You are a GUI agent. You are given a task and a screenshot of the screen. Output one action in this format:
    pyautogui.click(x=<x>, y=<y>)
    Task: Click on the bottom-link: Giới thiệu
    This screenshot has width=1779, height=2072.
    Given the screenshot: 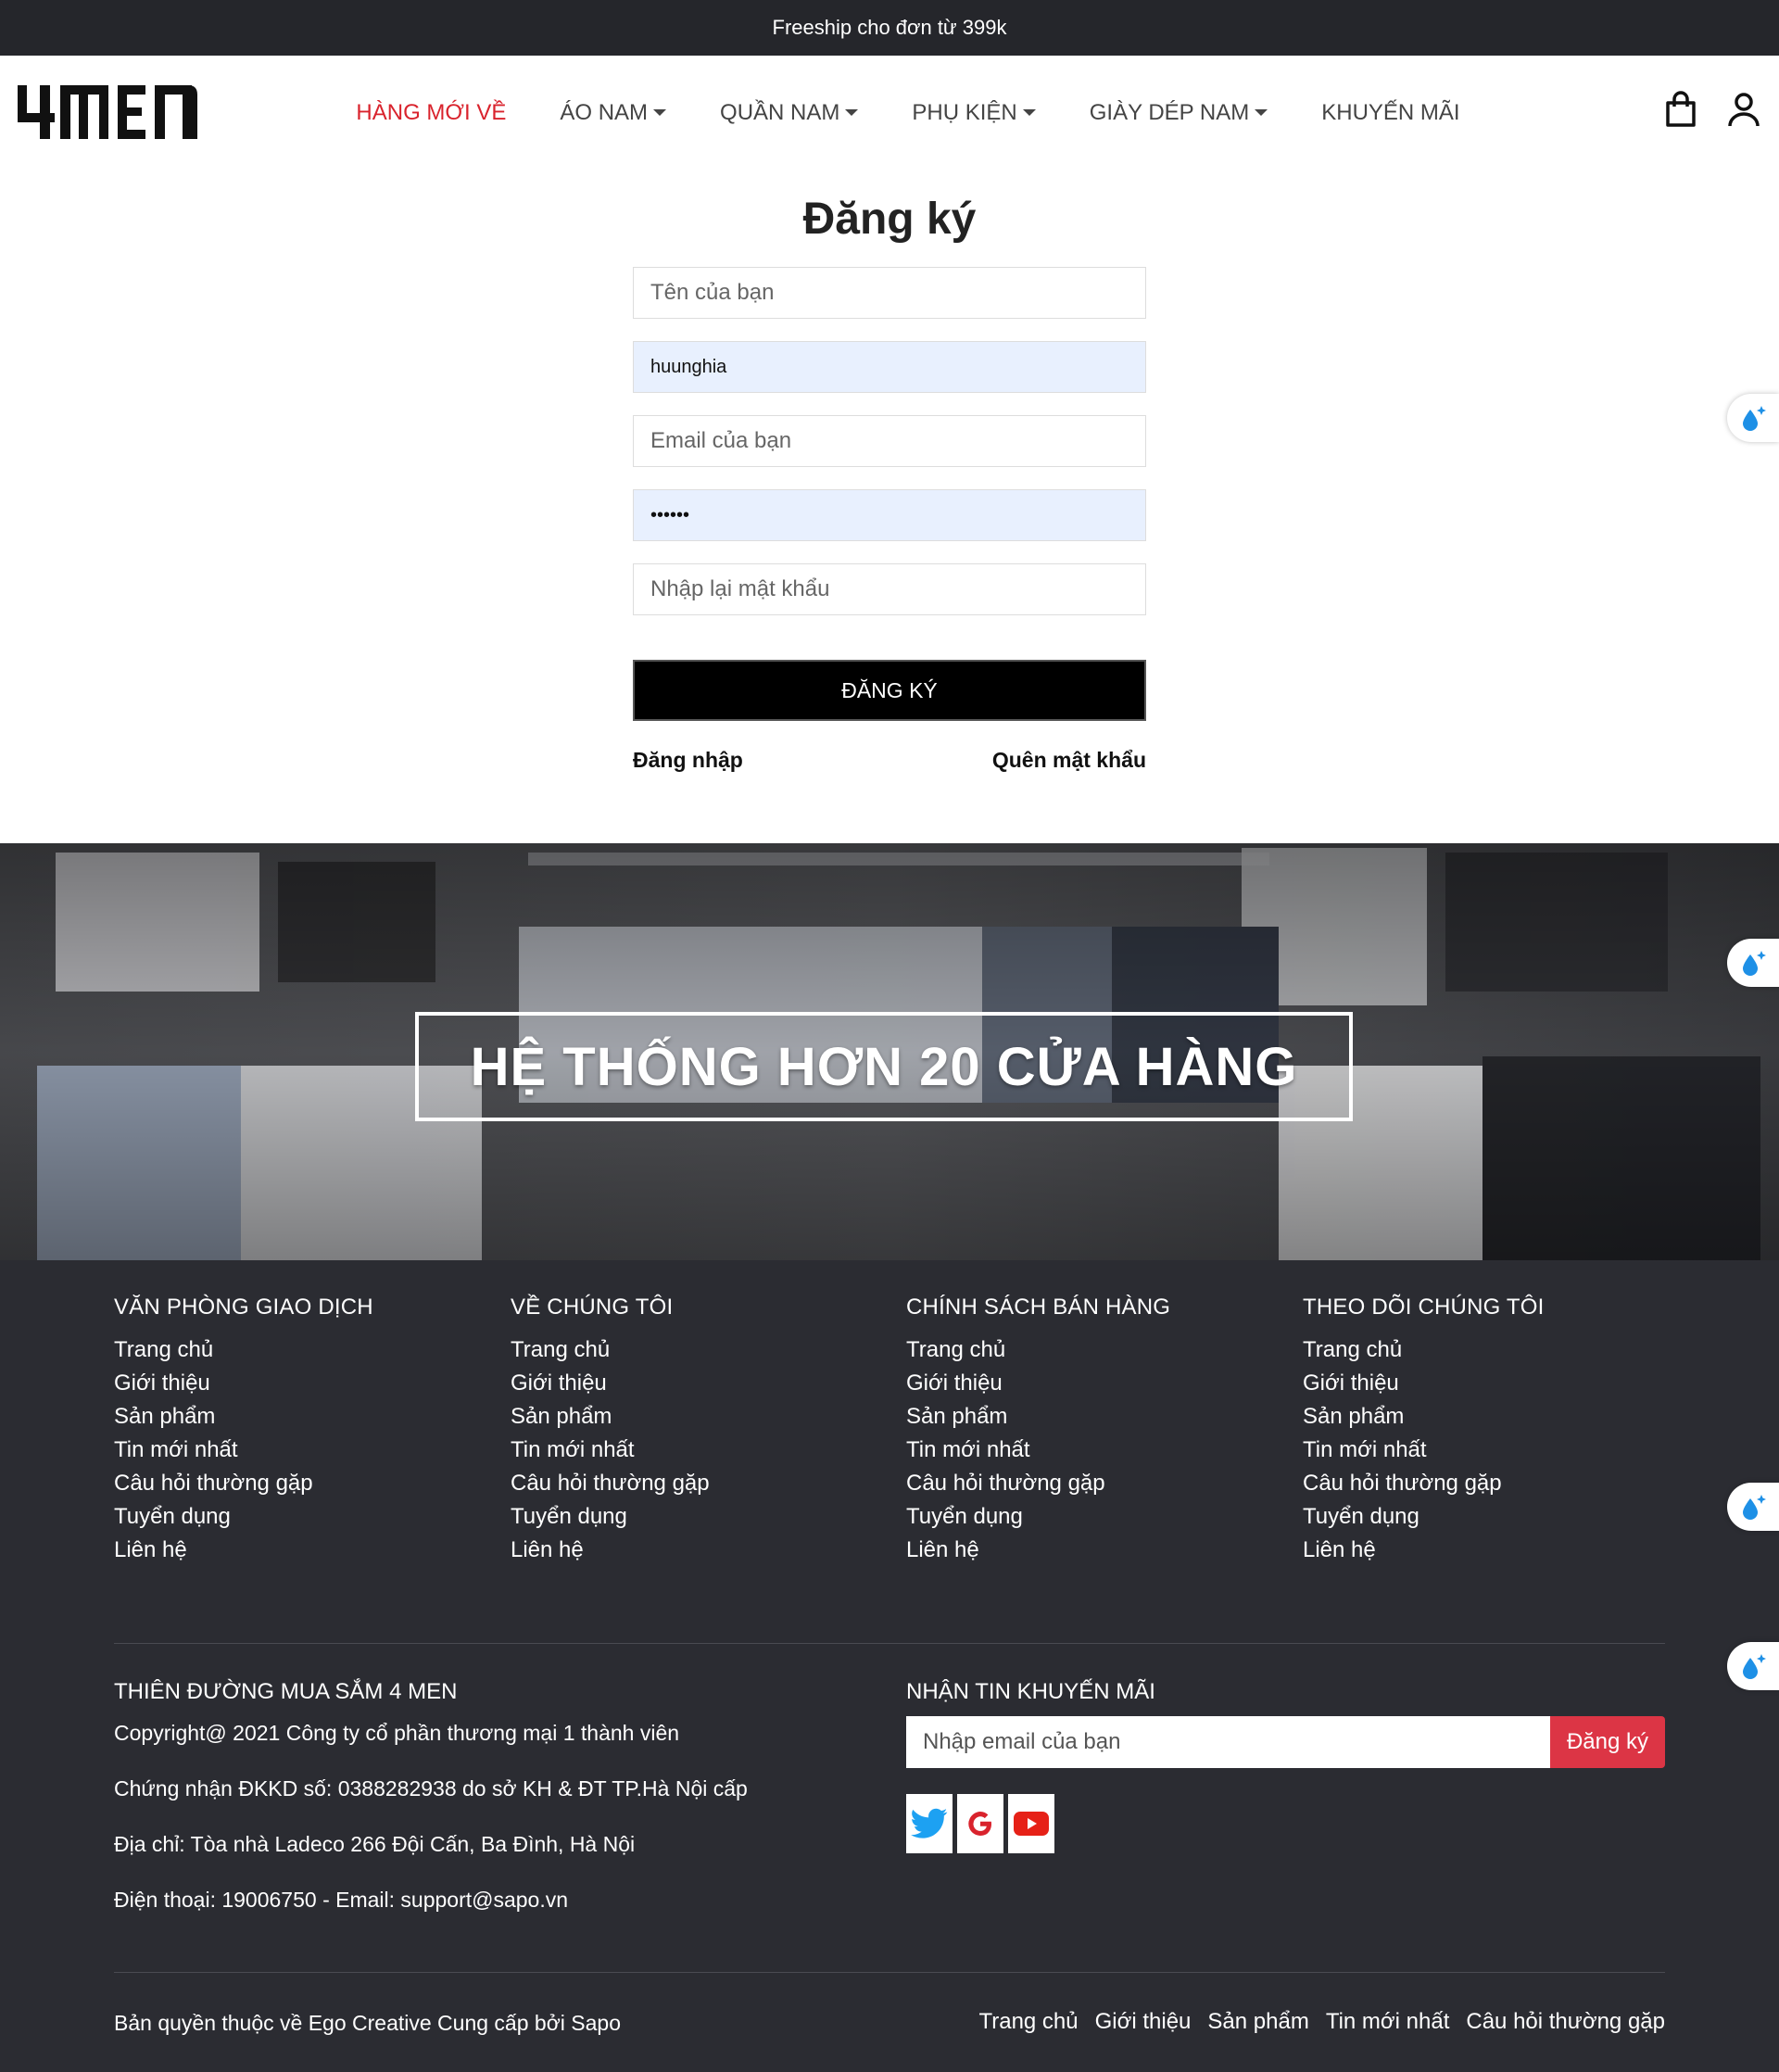 What is the action you would take?
    pyautogui.click(x=1143, y=2022)
    